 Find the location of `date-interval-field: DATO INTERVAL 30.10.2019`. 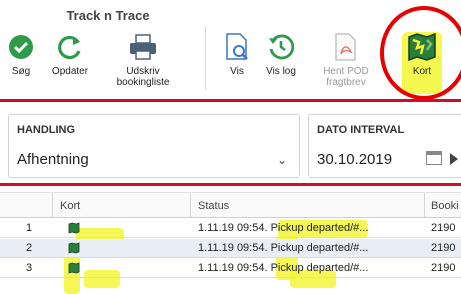

date-interval-field: DATO INTERVAL 30.10.2019 is located at coordinates (384, 146).